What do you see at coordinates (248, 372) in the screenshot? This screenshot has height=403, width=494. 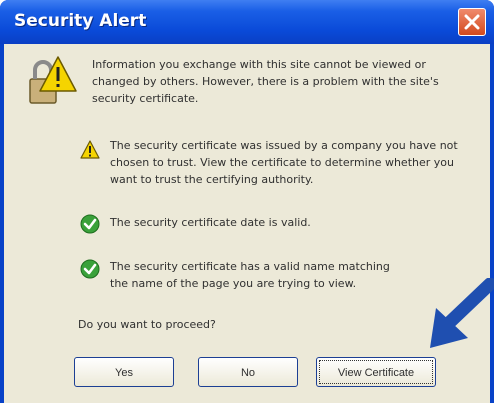 I see `no-button: No` at bounding box center [248, 372].